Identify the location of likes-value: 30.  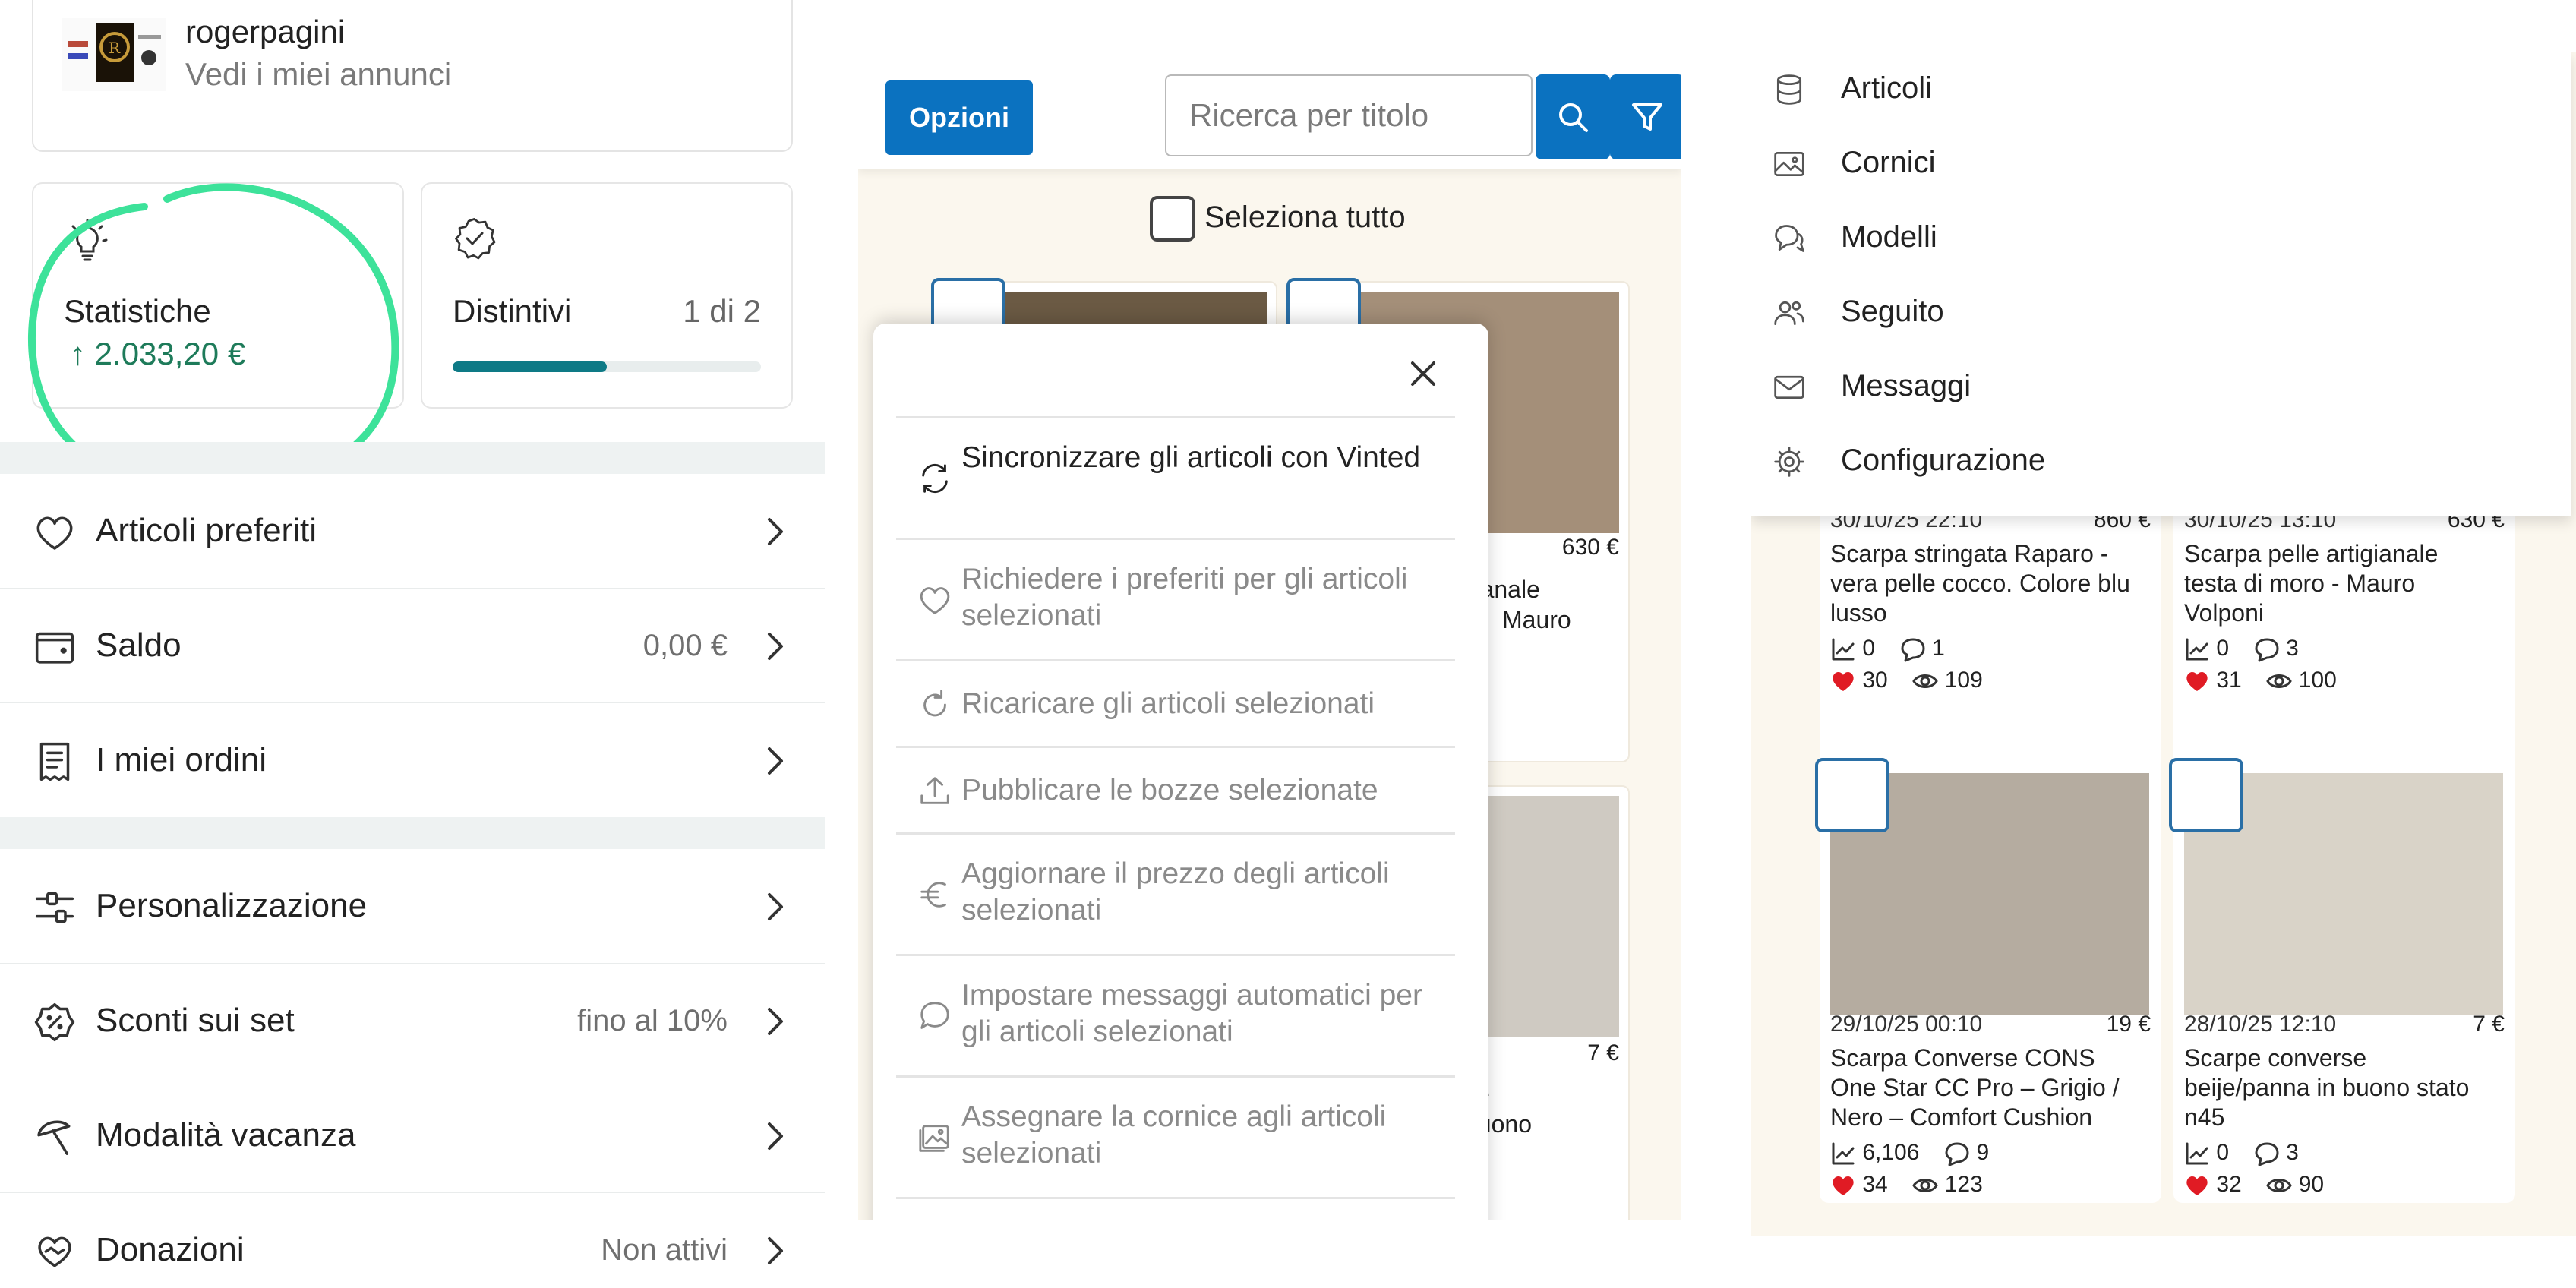
(1875, 680).